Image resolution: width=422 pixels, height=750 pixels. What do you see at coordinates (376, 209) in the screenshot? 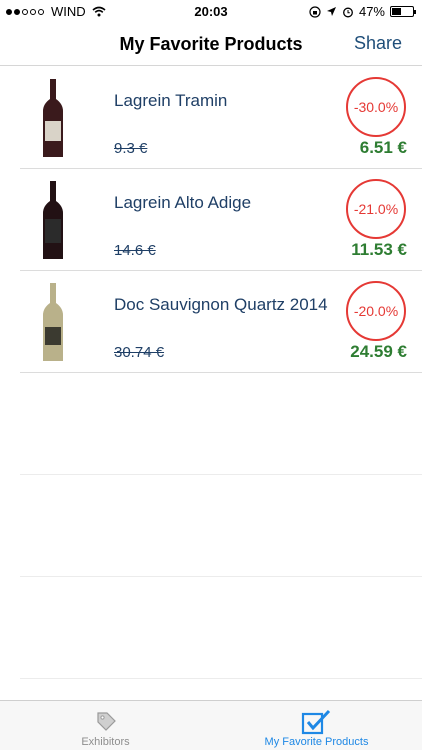
I see `discount-badge: -21.0%` at bounding box center [376, 209].